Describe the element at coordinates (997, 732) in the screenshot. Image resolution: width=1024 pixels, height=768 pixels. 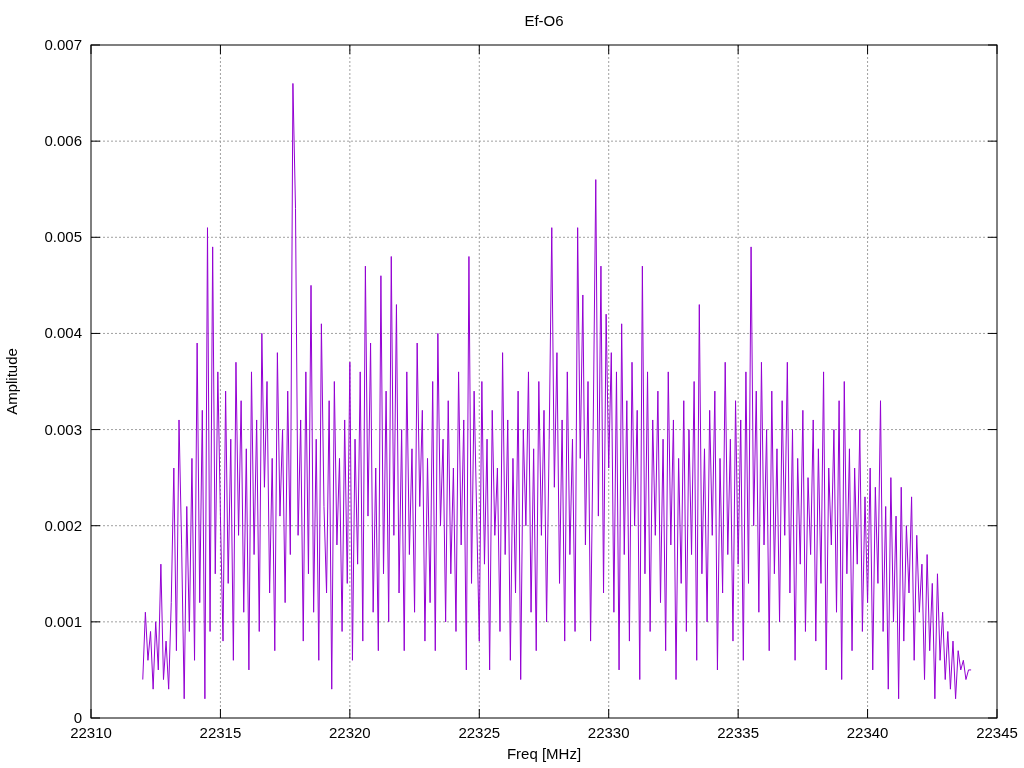
I see `tick-label: 22345` at that location.